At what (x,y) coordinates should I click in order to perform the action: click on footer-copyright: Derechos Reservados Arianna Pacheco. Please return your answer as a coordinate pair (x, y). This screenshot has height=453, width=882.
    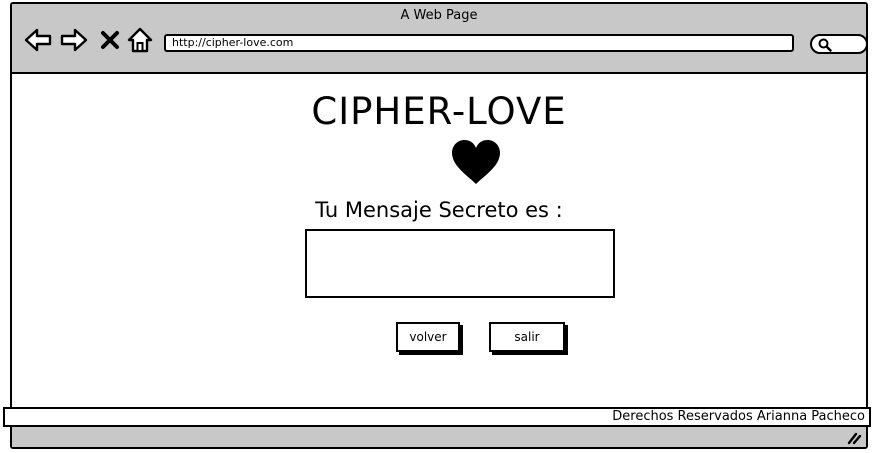
    Looking at the image, I should click on (437, 417).